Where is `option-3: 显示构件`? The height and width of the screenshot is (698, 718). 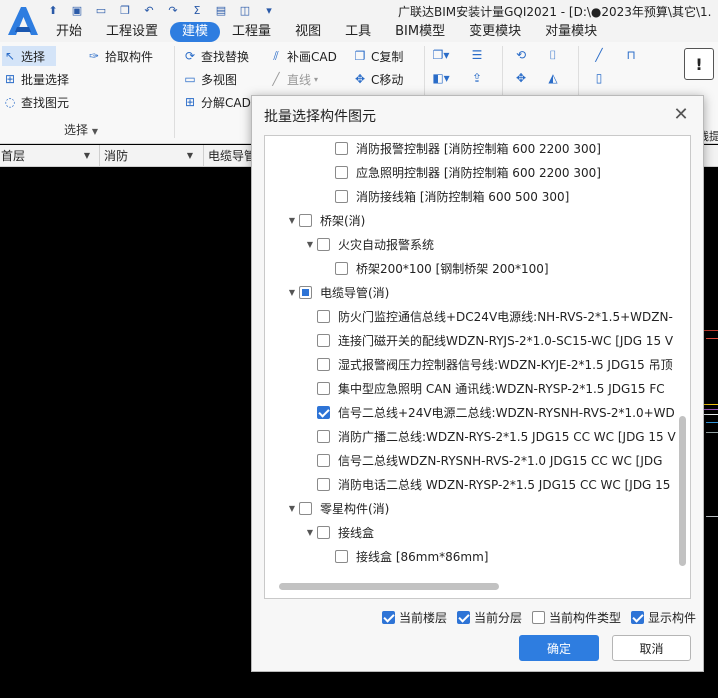
option-3: 显示构件 is located at coordinates (663, 617).